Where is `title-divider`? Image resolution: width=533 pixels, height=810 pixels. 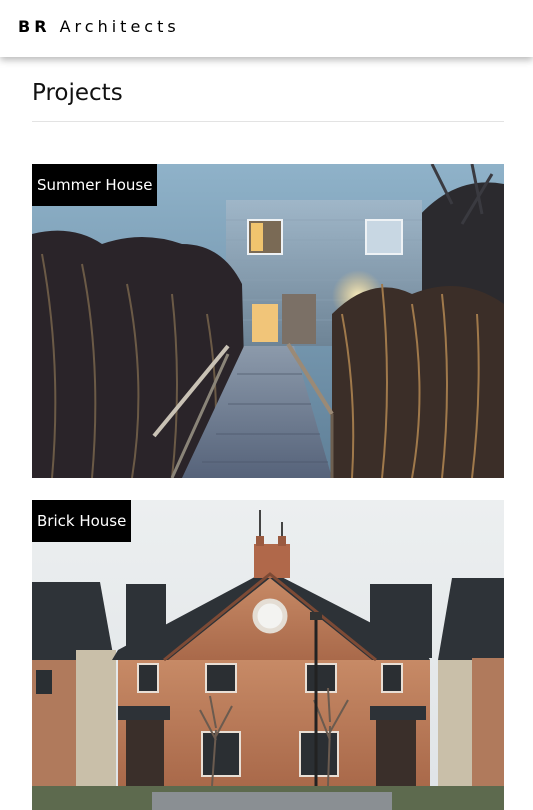 title-divider is located at coordinates (268, 121).